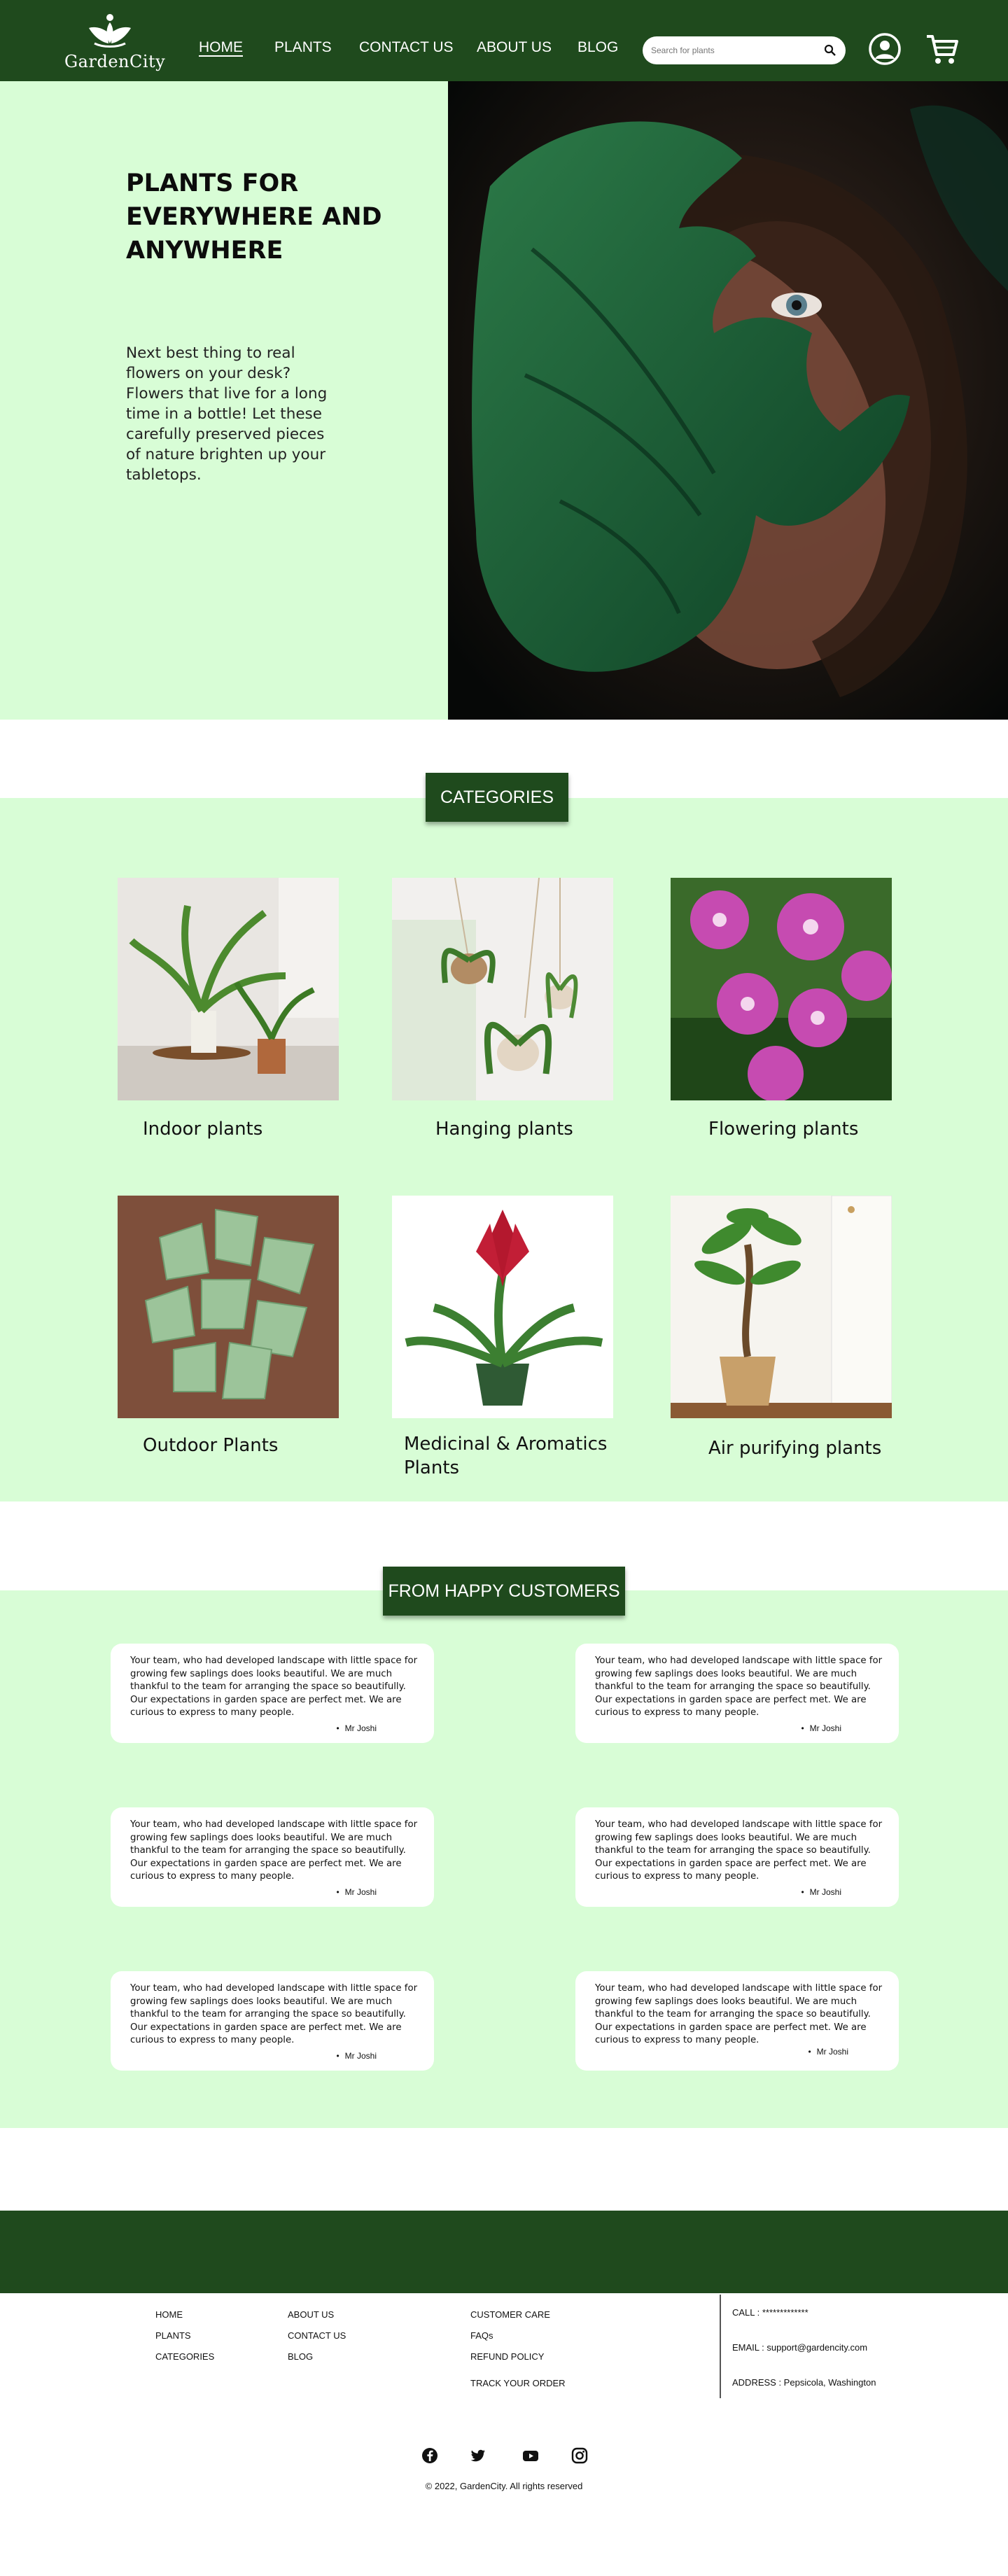 The width and height of the screenshot is (1008, 2576). What do you see at coordinates (720, 2346) in the screenshot?
I see `footer-divider` at bounding box center [720, 2346].